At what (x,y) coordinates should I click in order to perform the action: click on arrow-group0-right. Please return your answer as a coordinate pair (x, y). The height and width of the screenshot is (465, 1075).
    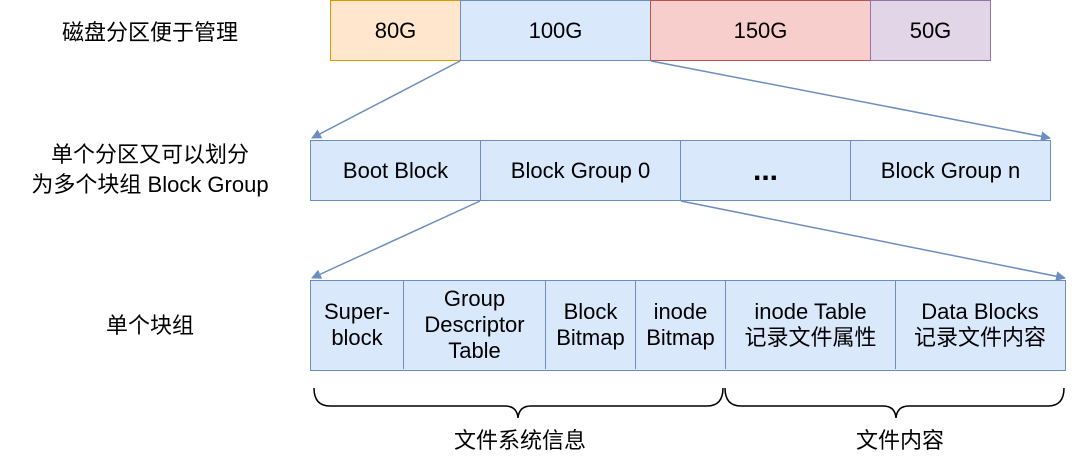
    Looking at the image, I should click on (873, 241).